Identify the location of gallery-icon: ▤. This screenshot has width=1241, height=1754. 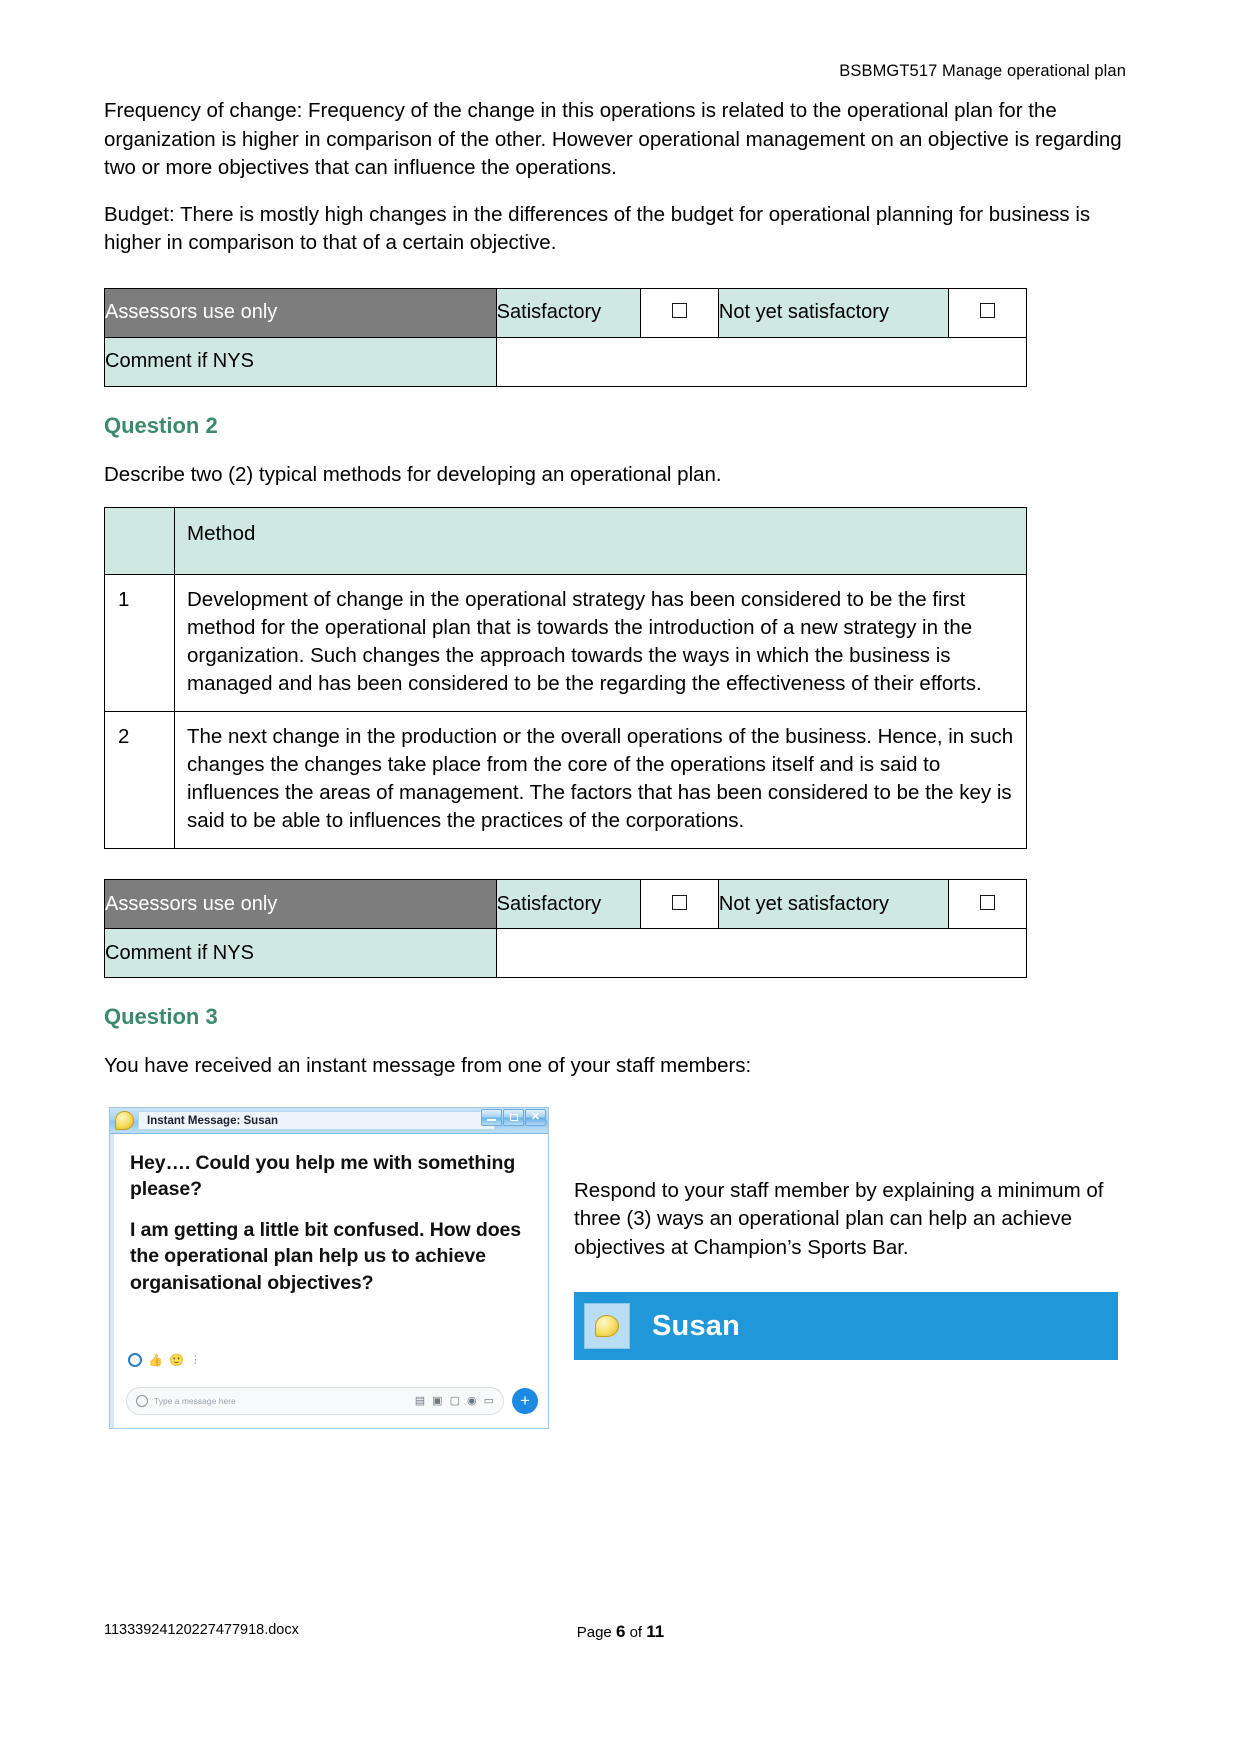
(420, 1400).